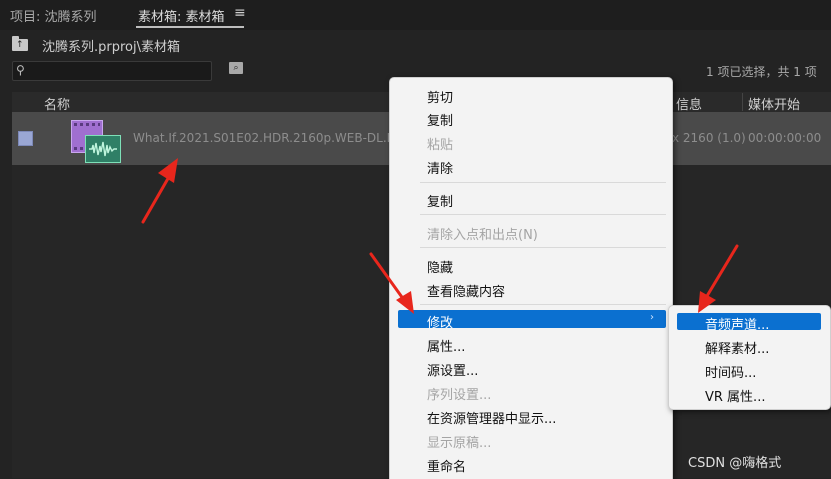 This screenshot has height=479, width=831. Describe the element at coordinates (57, 103) in the screenshot. I see `column-header-name: 名称` at that location.